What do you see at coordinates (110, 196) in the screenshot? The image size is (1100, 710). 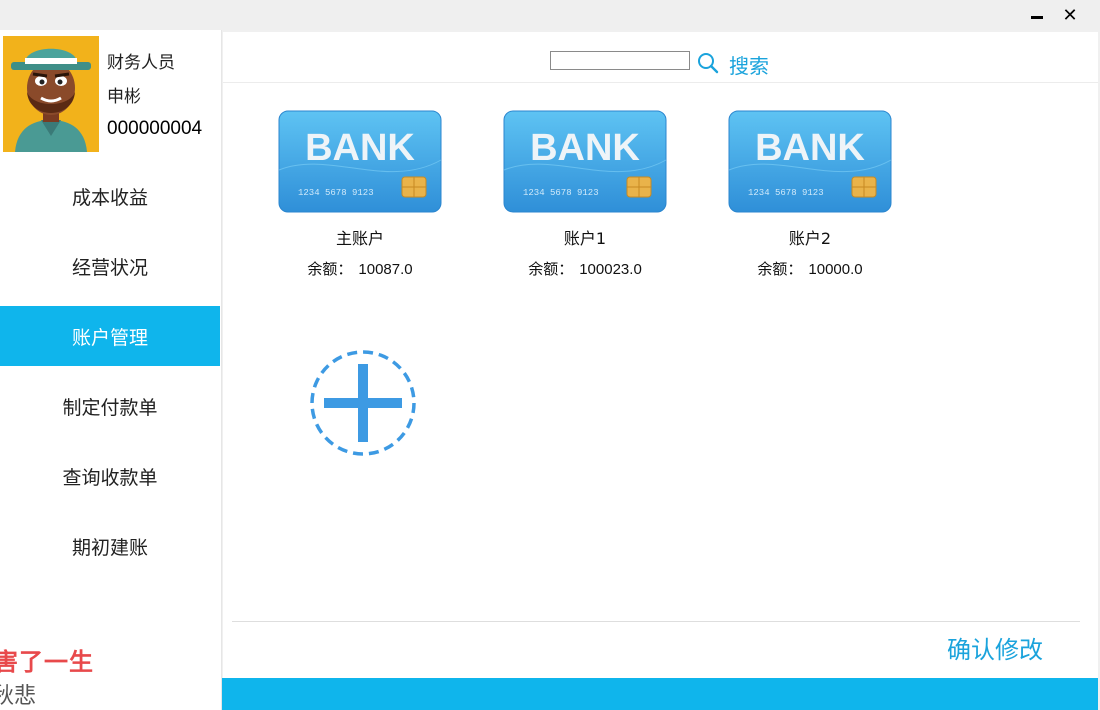 I see `sidebar-item-cost-income: 成本收益` at bounding box center [110, 196].